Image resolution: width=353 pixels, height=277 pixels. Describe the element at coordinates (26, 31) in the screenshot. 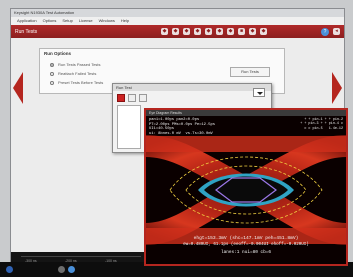

I see `toolbar-title: Run Tests` at that location.